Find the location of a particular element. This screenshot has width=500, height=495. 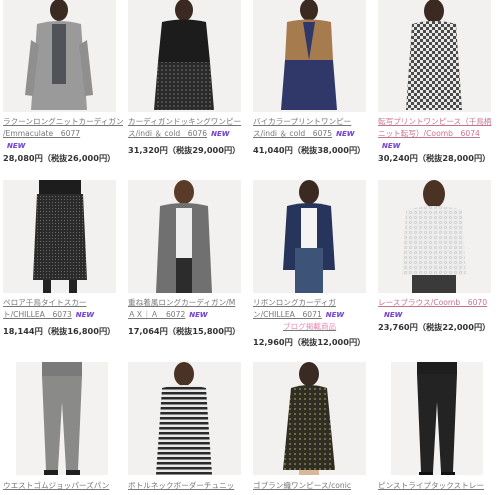

product-price: 17,064円（税抜15,800円） is located at coordinates (184, 331).